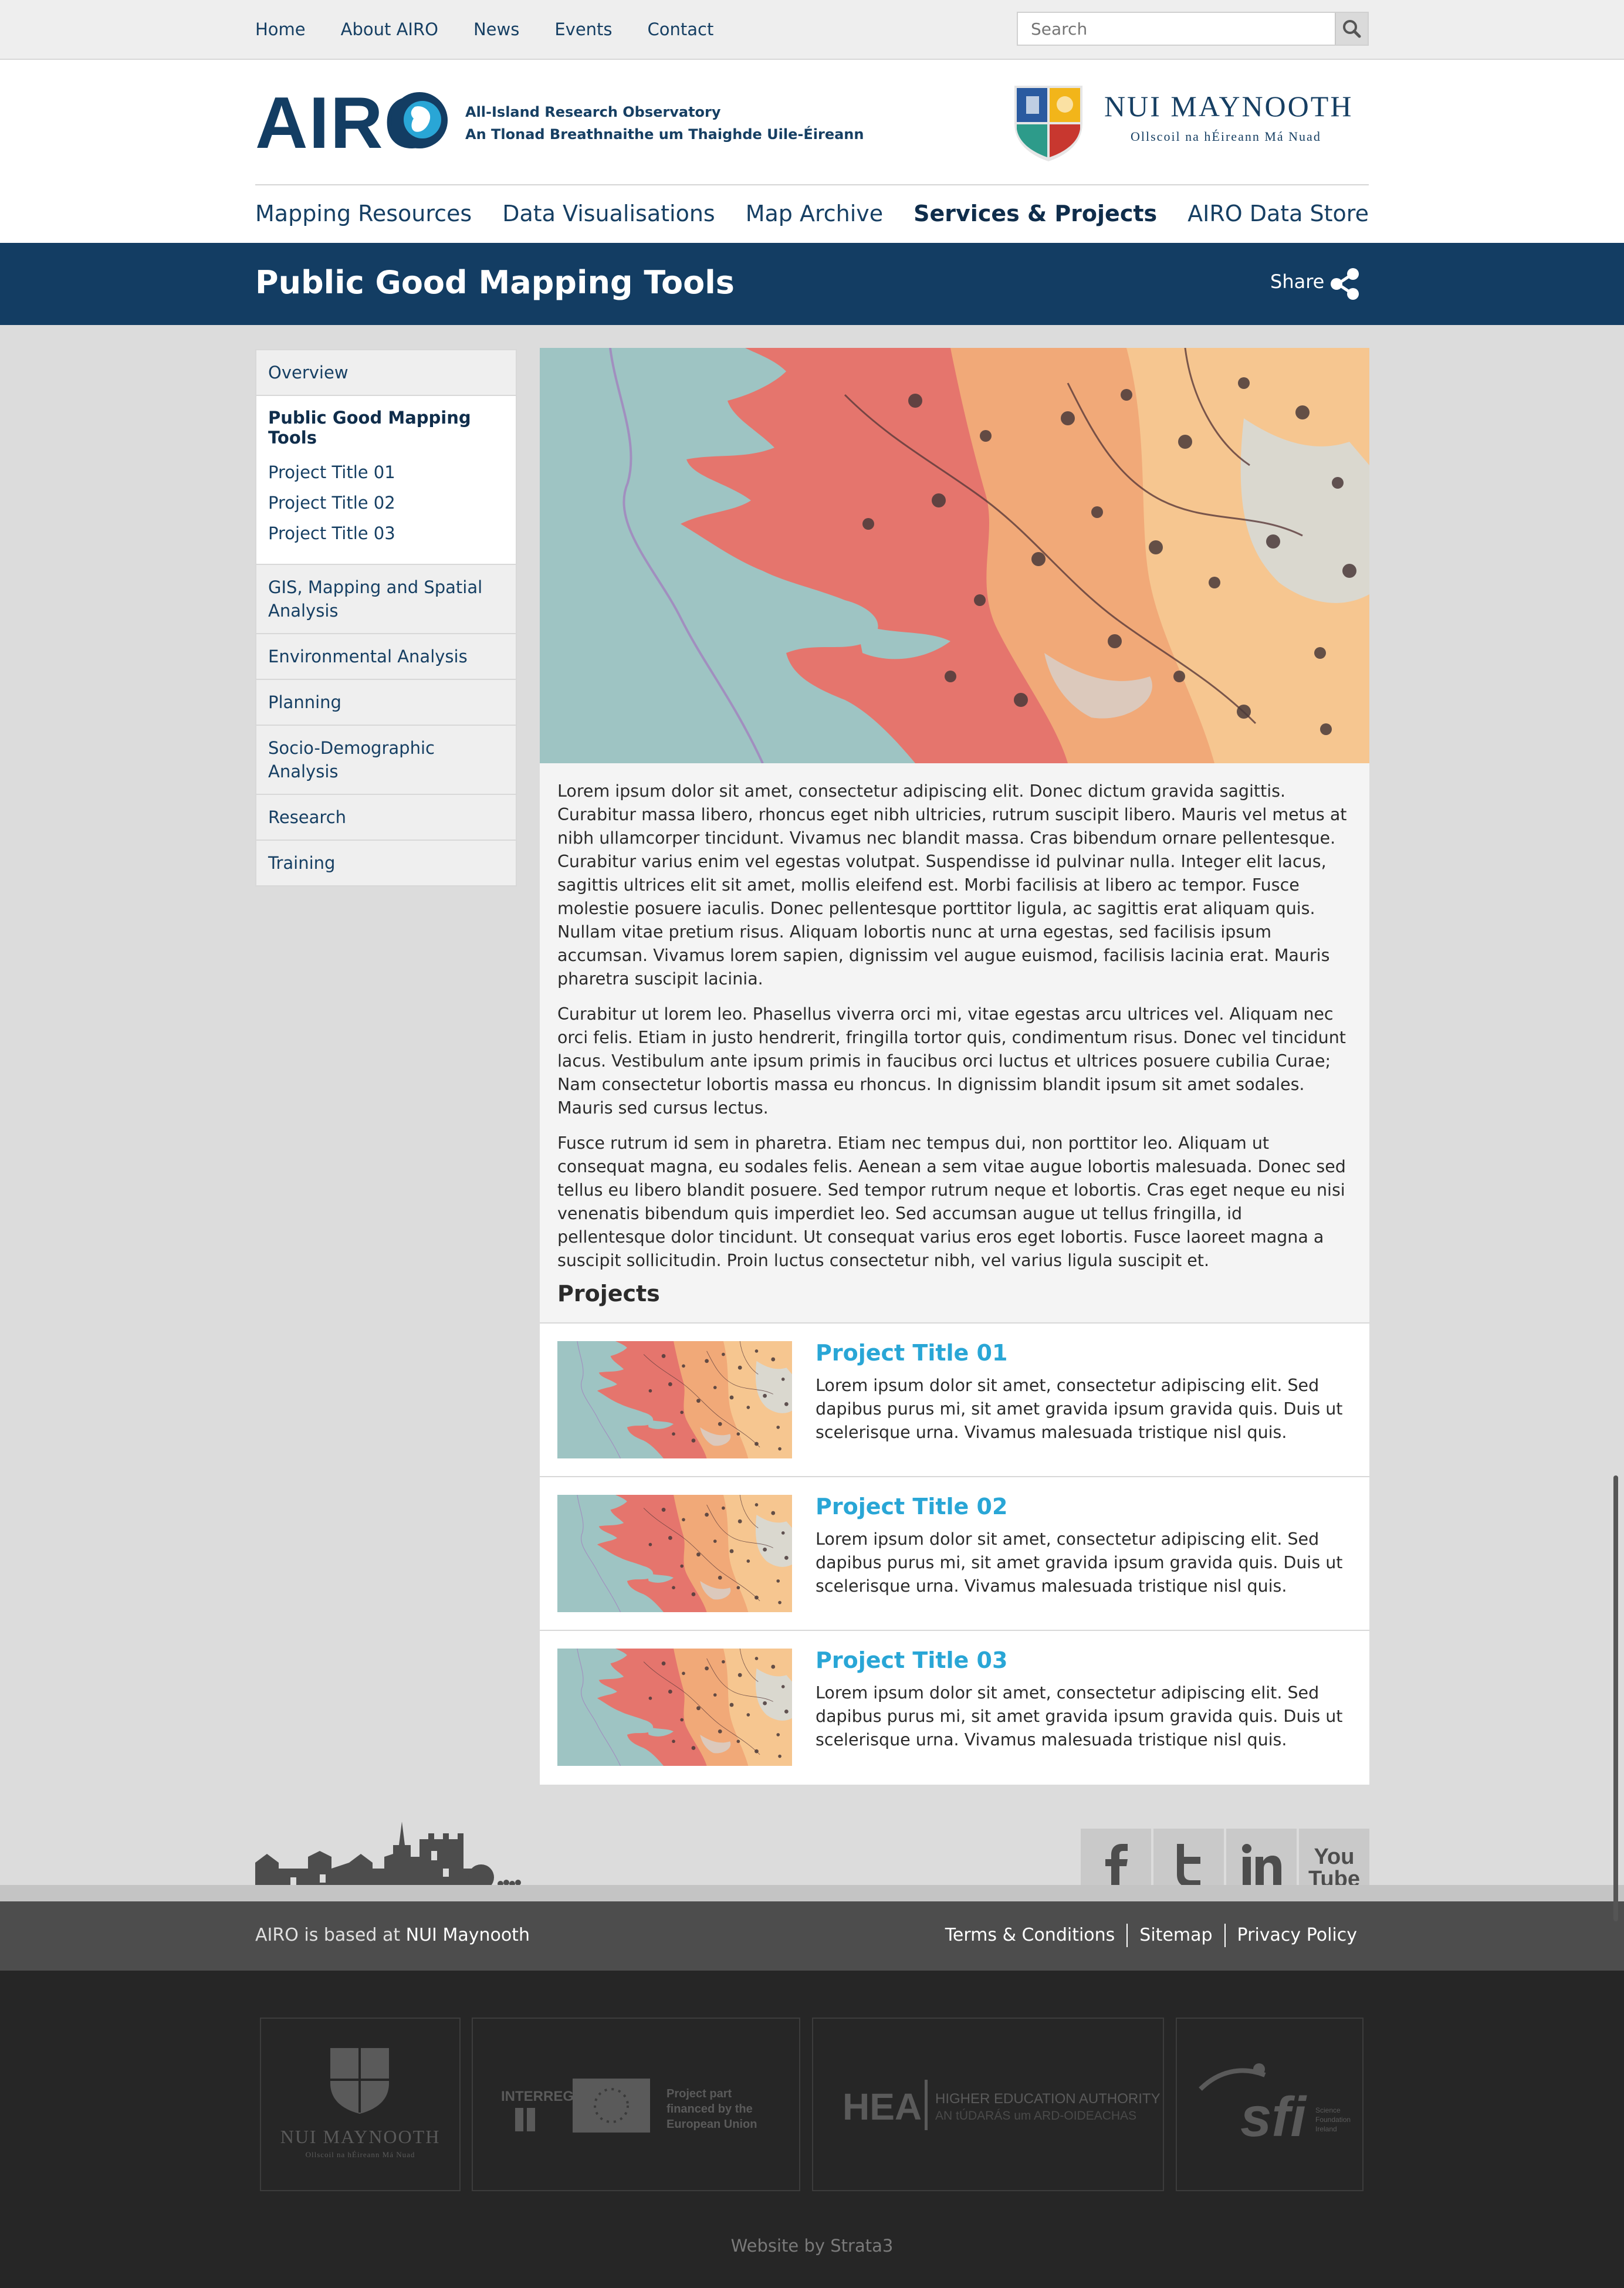 Image resolution: width=1624 pixels, height=2288 pixels. I want to click on airo-logo: AIRO, so click(352, 121).